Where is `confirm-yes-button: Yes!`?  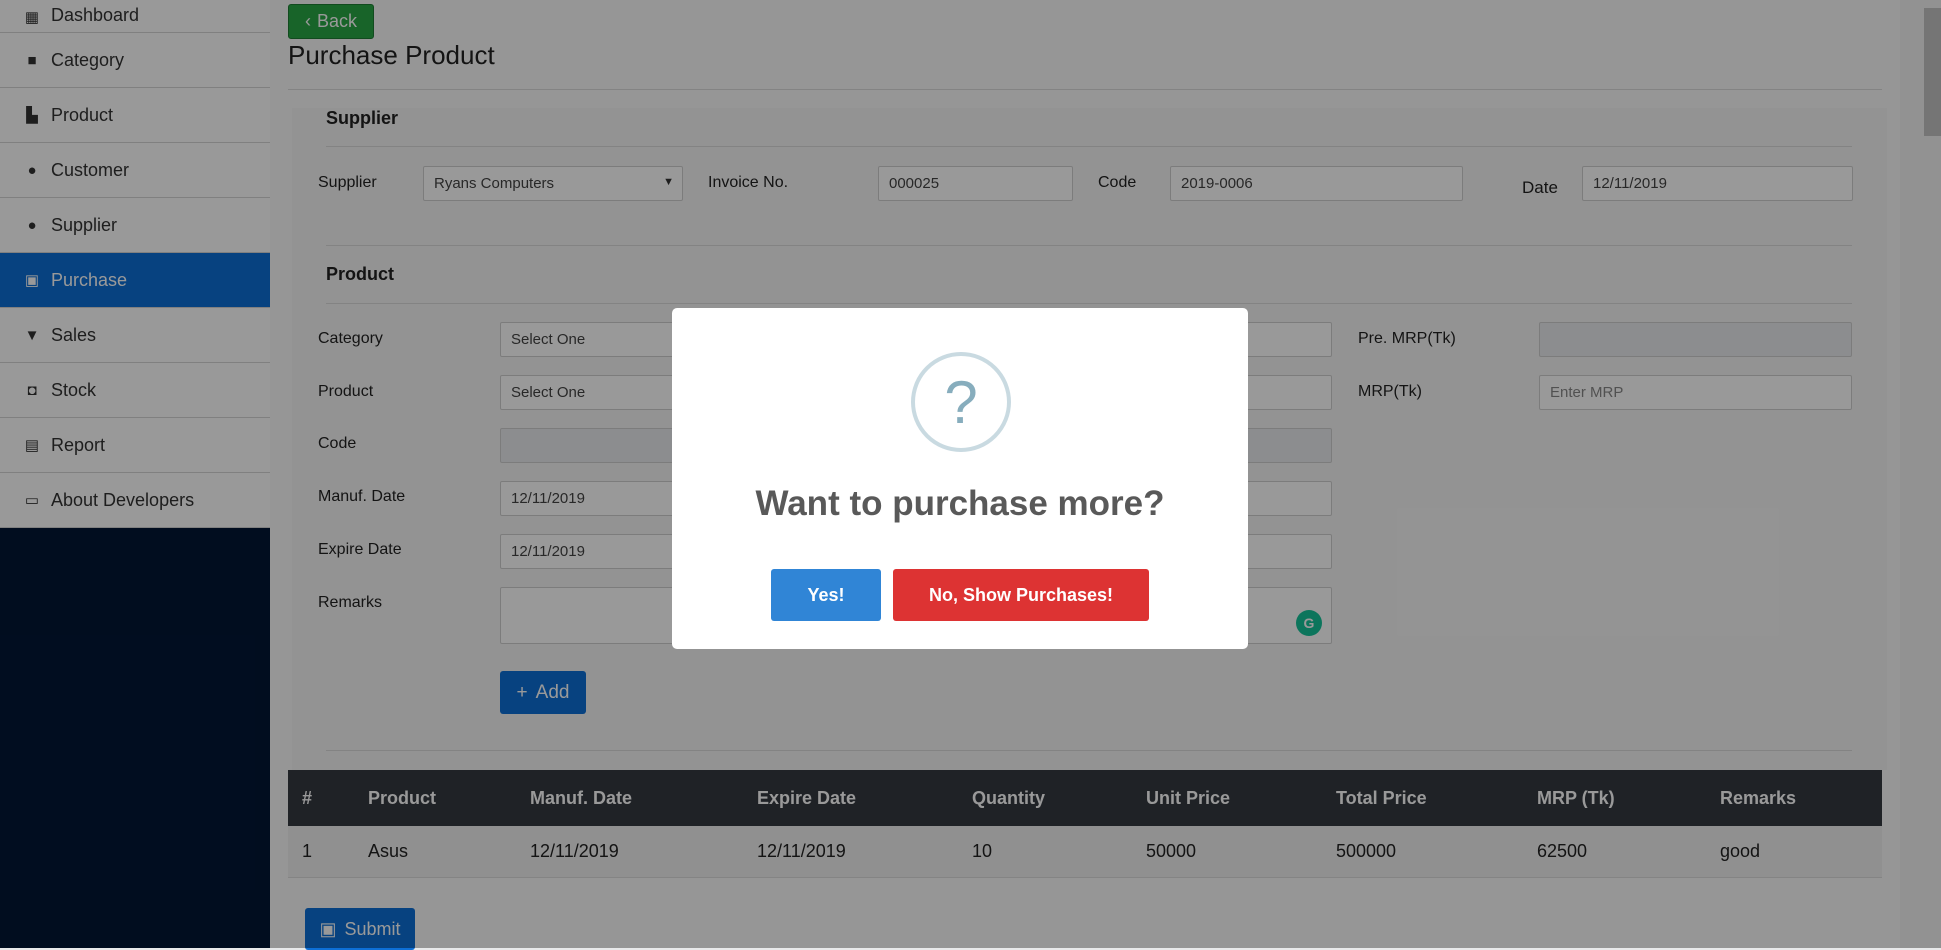 confirm-yes-button: Yes! is located at coordinates (826, 595).